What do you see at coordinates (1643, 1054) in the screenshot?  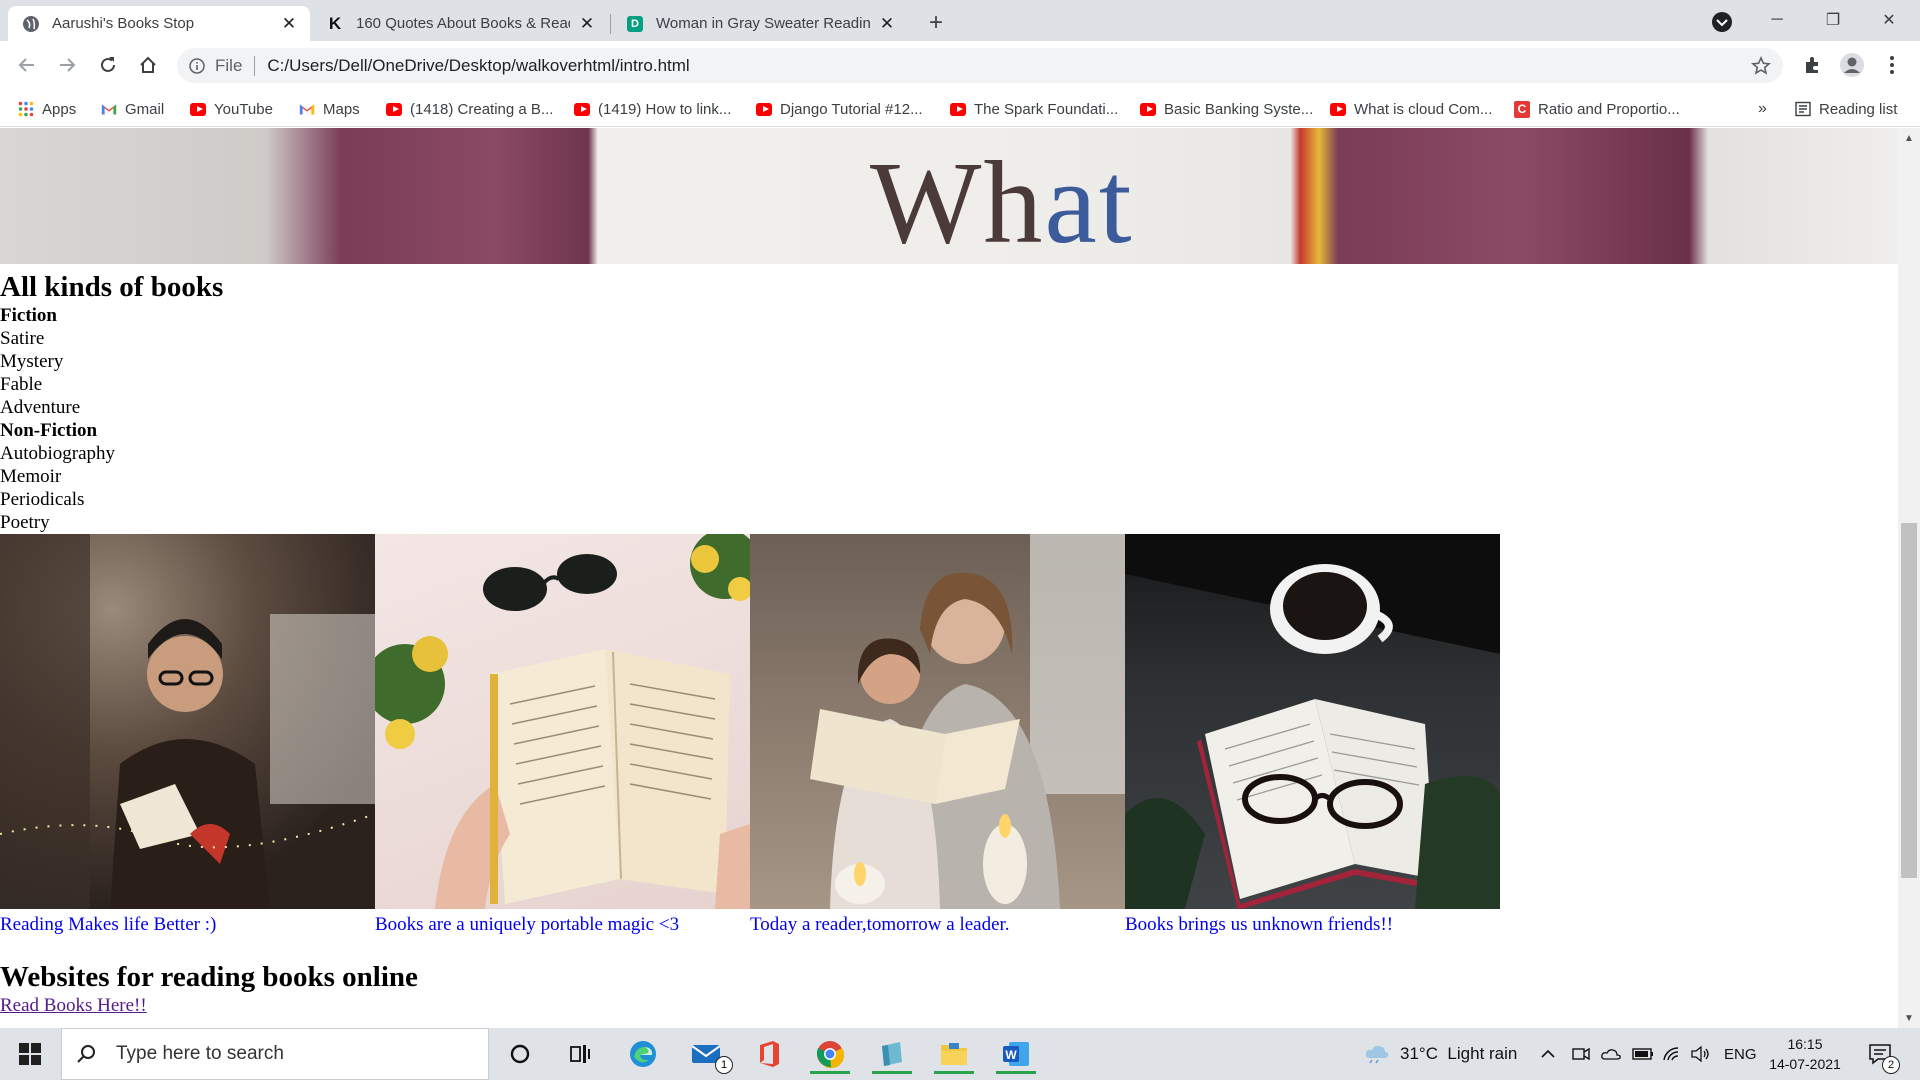 I see `battery-icon` at bounding box center [1643, 1054].